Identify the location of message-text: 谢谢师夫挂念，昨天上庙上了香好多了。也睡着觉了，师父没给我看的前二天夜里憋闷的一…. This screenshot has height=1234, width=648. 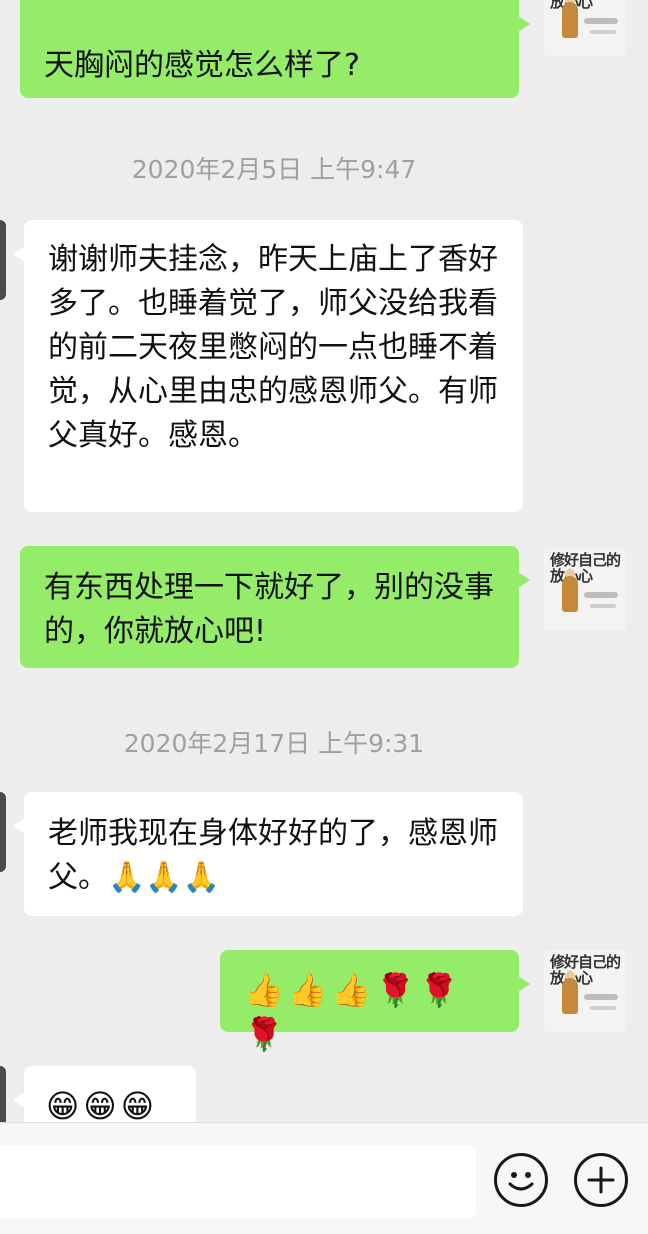
(273, 347).